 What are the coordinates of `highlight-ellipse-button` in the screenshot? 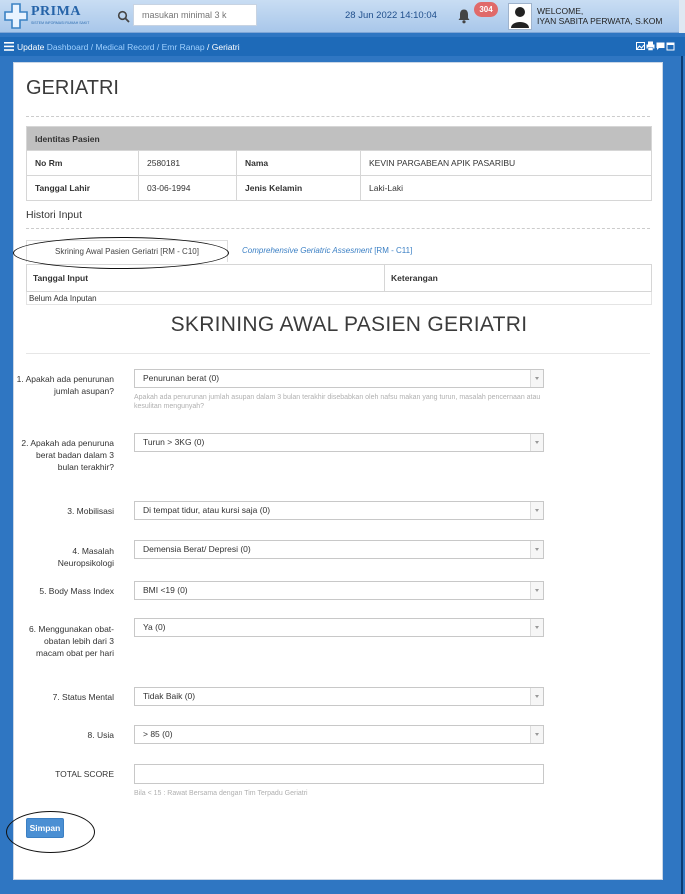 It's located at (50, 832).